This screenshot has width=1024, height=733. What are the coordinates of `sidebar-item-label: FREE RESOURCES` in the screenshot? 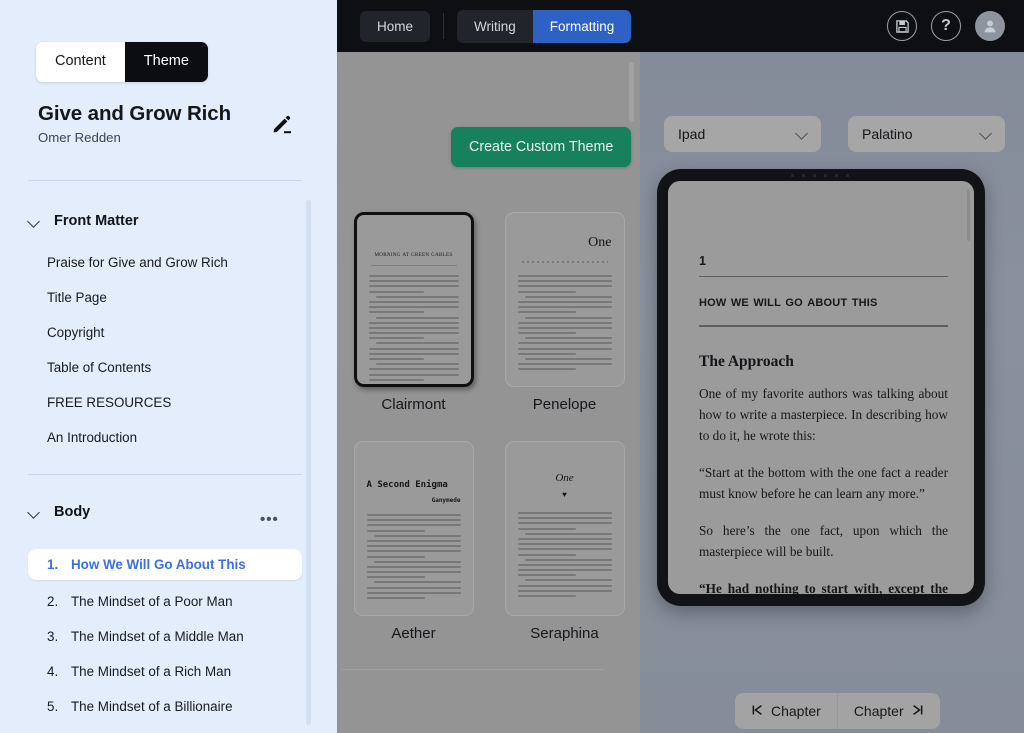 It's located at (109, 402).